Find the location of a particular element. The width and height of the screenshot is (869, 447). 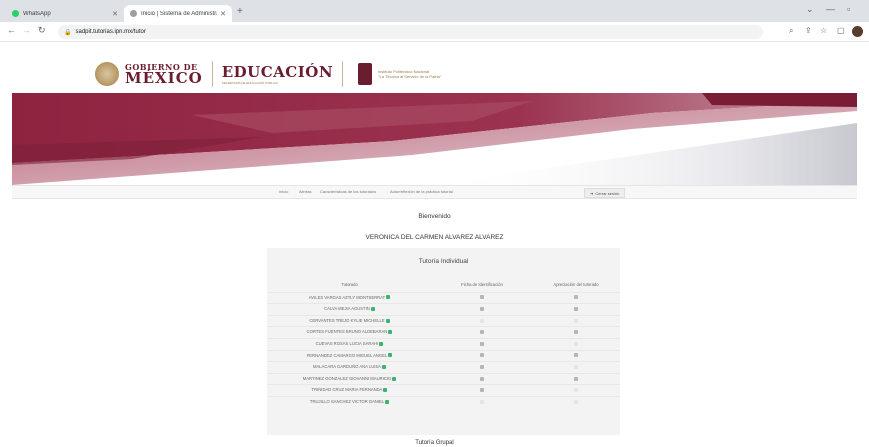

tutorado-name: CORTES FUENTES BRUNO ALDEBARAN is located at coordinates (347, 331).